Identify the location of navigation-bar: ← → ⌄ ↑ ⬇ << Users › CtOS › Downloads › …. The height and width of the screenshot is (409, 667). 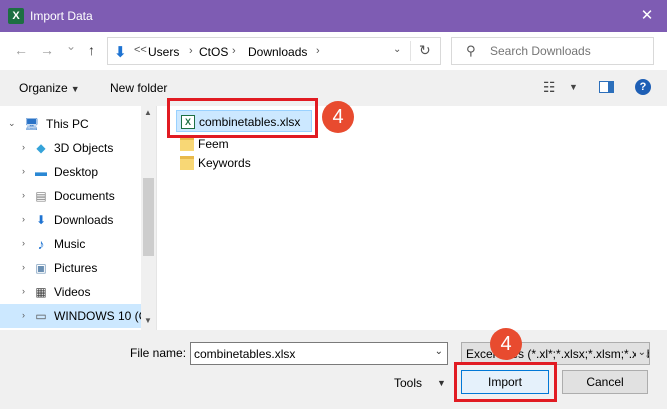
(333, 51).